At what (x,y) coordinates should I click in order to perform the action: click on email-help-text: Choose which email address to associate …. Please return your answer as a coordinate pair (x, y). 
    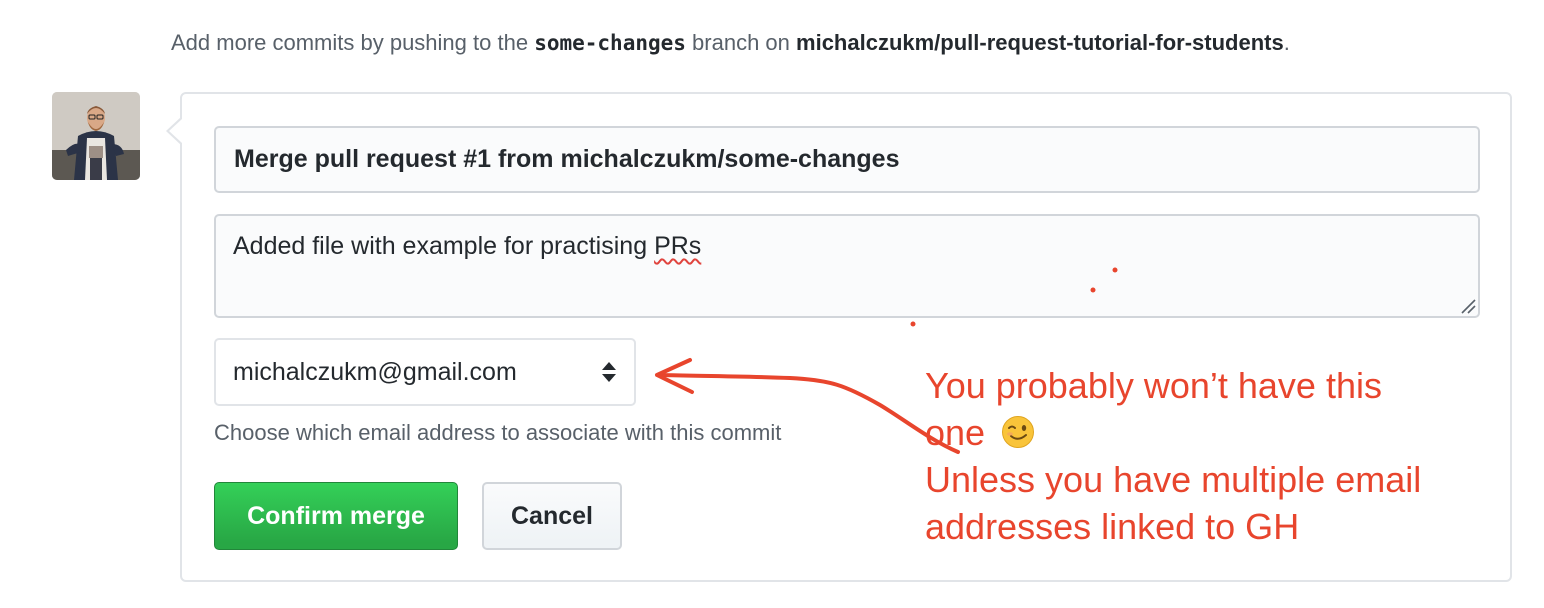
    Looking at the image, I should click on (498, 432).